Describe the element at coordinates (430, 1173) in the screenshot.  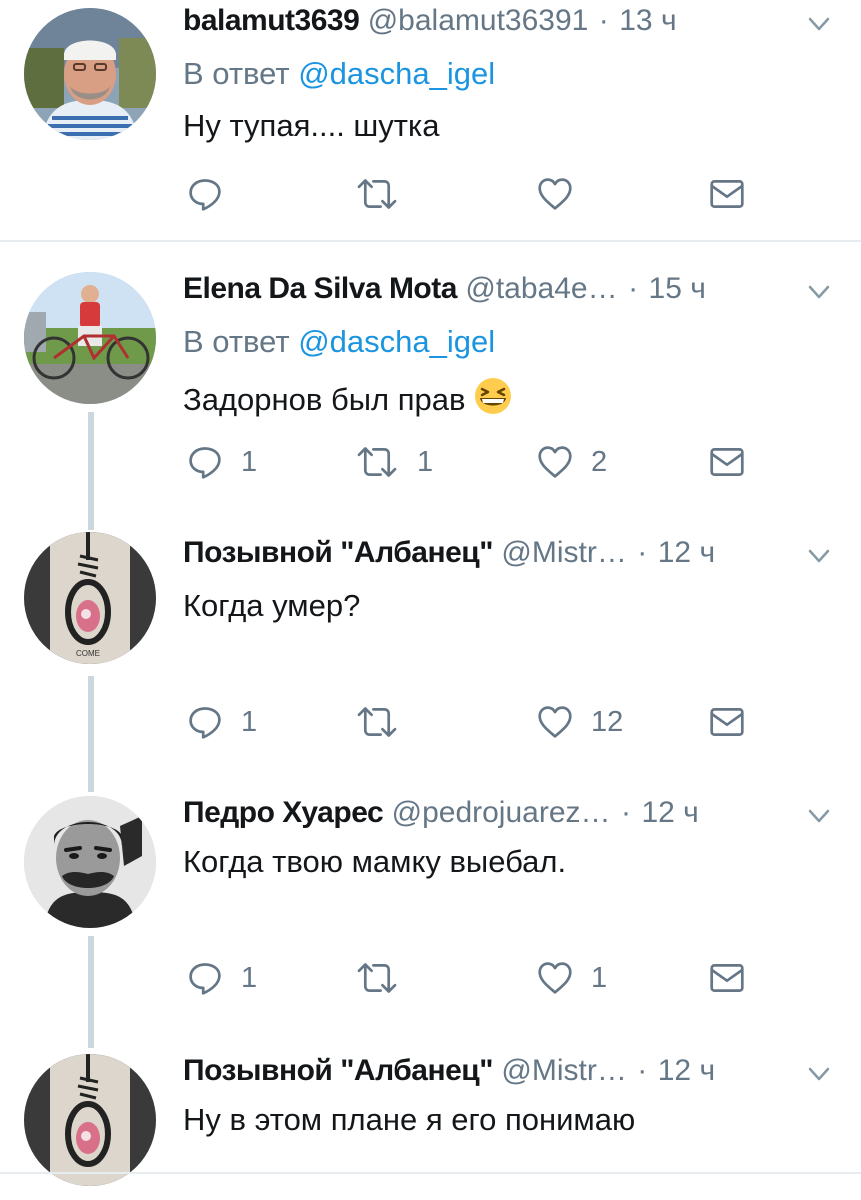
I see `bottom-divider` at that location.